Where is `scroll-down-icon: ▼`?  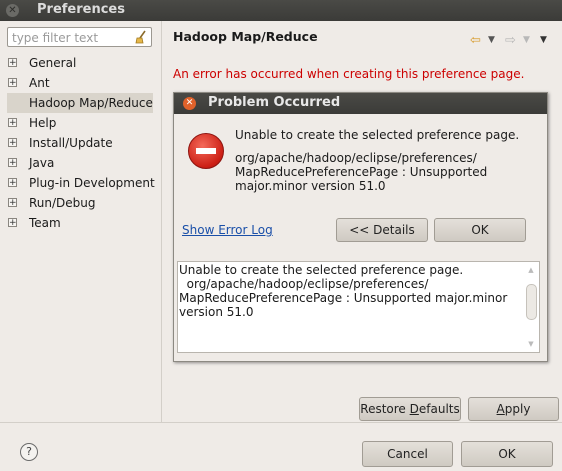 scroll-down-icon: ▼ is located at coordinates (531, 344).